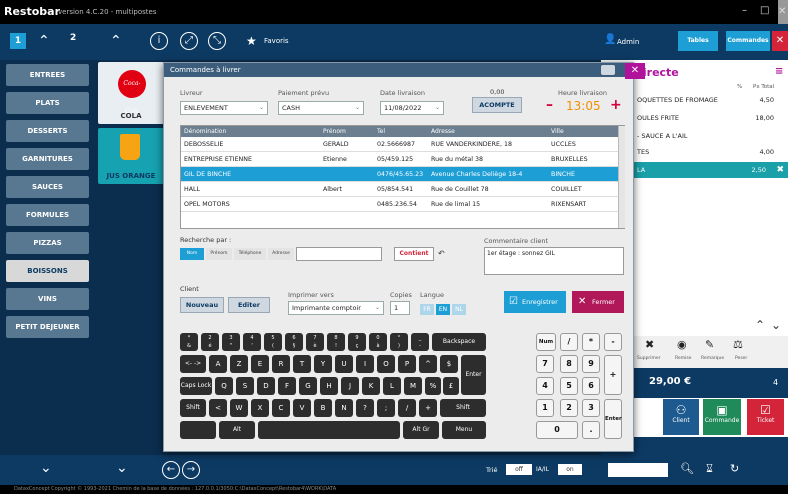 The image size is (788, 494). What do you see at coordinates (294, 342) in the screenshot?
I see `key: 6 §` at bounding box center [294, 342].